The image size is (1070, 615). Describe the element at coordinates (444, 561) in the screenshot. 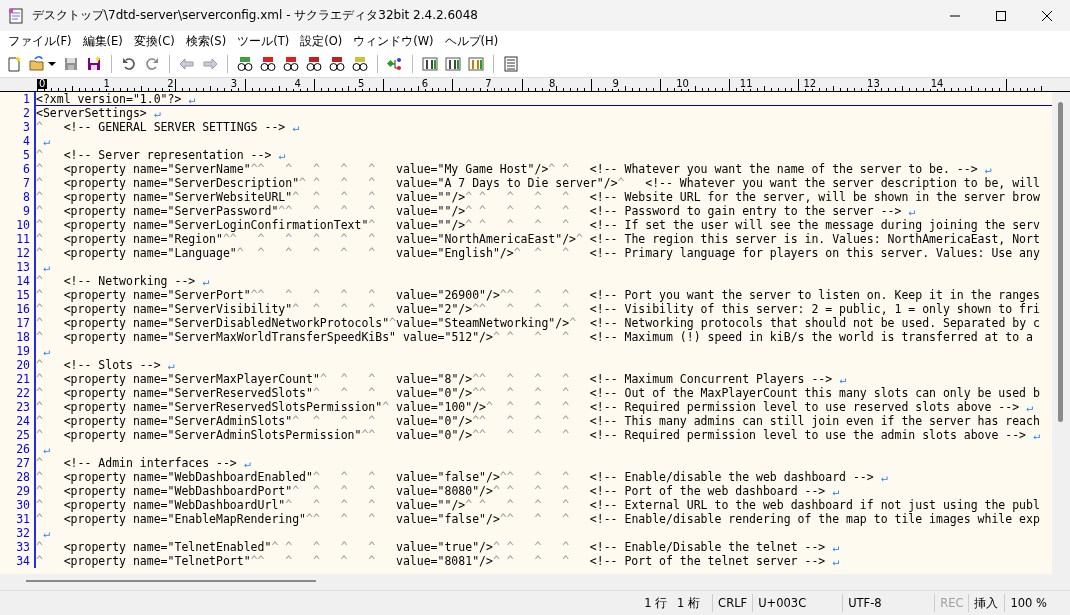

I see `code-text: value="8081"/>` at that location.